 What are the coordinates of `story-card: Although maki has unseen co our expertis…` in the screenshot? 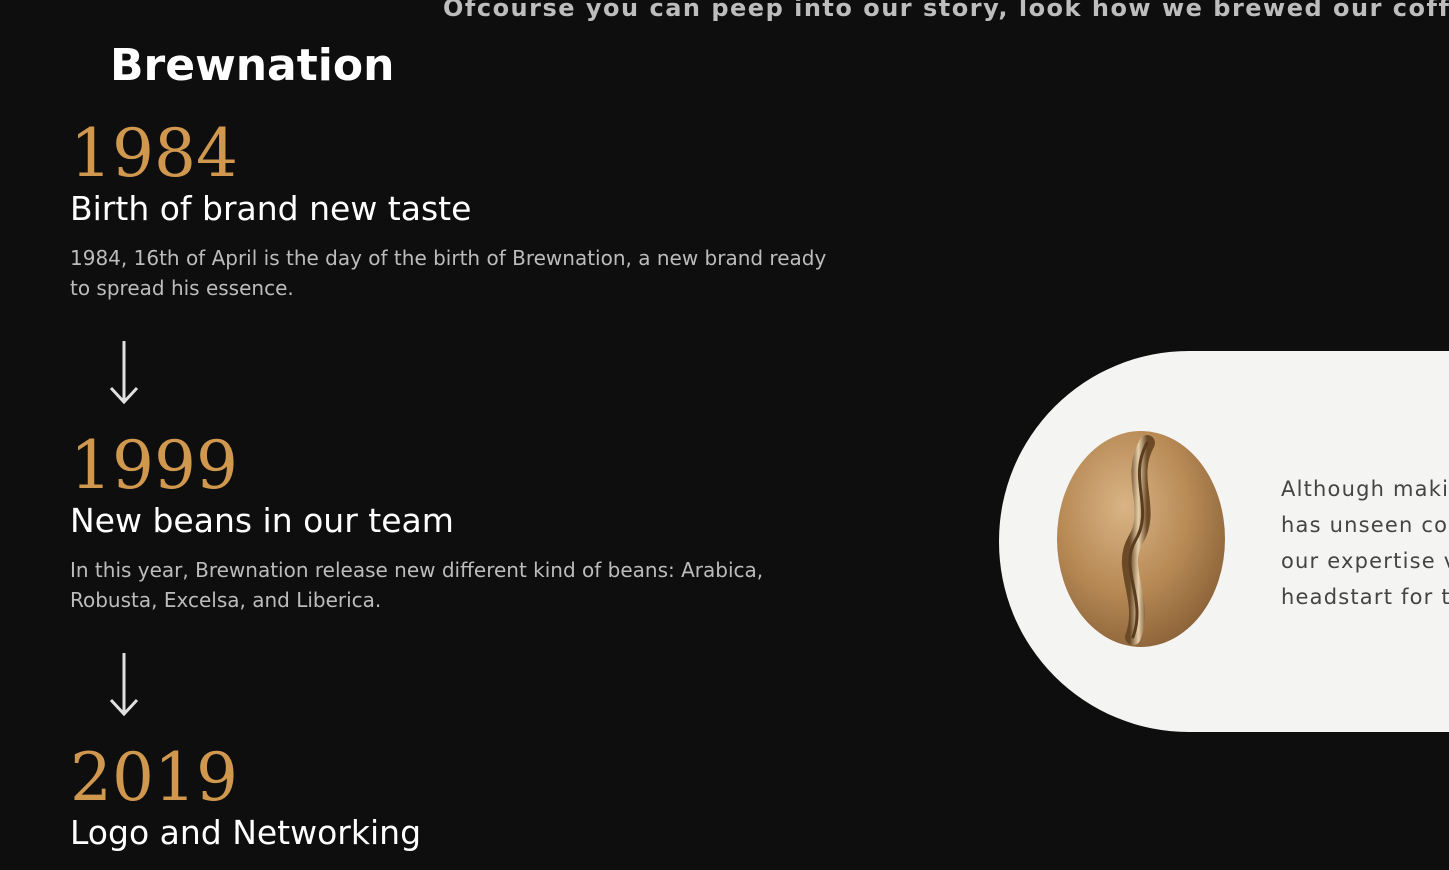 It's located at (1224, 541).